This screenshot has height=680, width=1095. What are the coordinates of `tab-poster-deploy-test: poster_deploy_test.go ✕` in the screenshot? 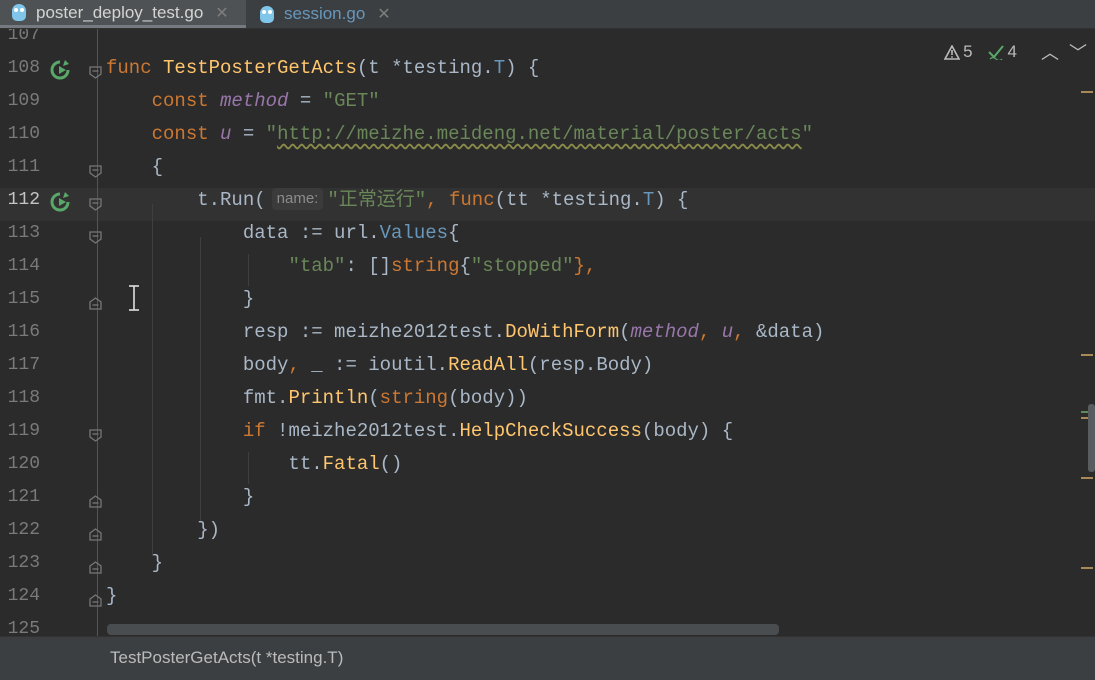 It's located at (123, 14).